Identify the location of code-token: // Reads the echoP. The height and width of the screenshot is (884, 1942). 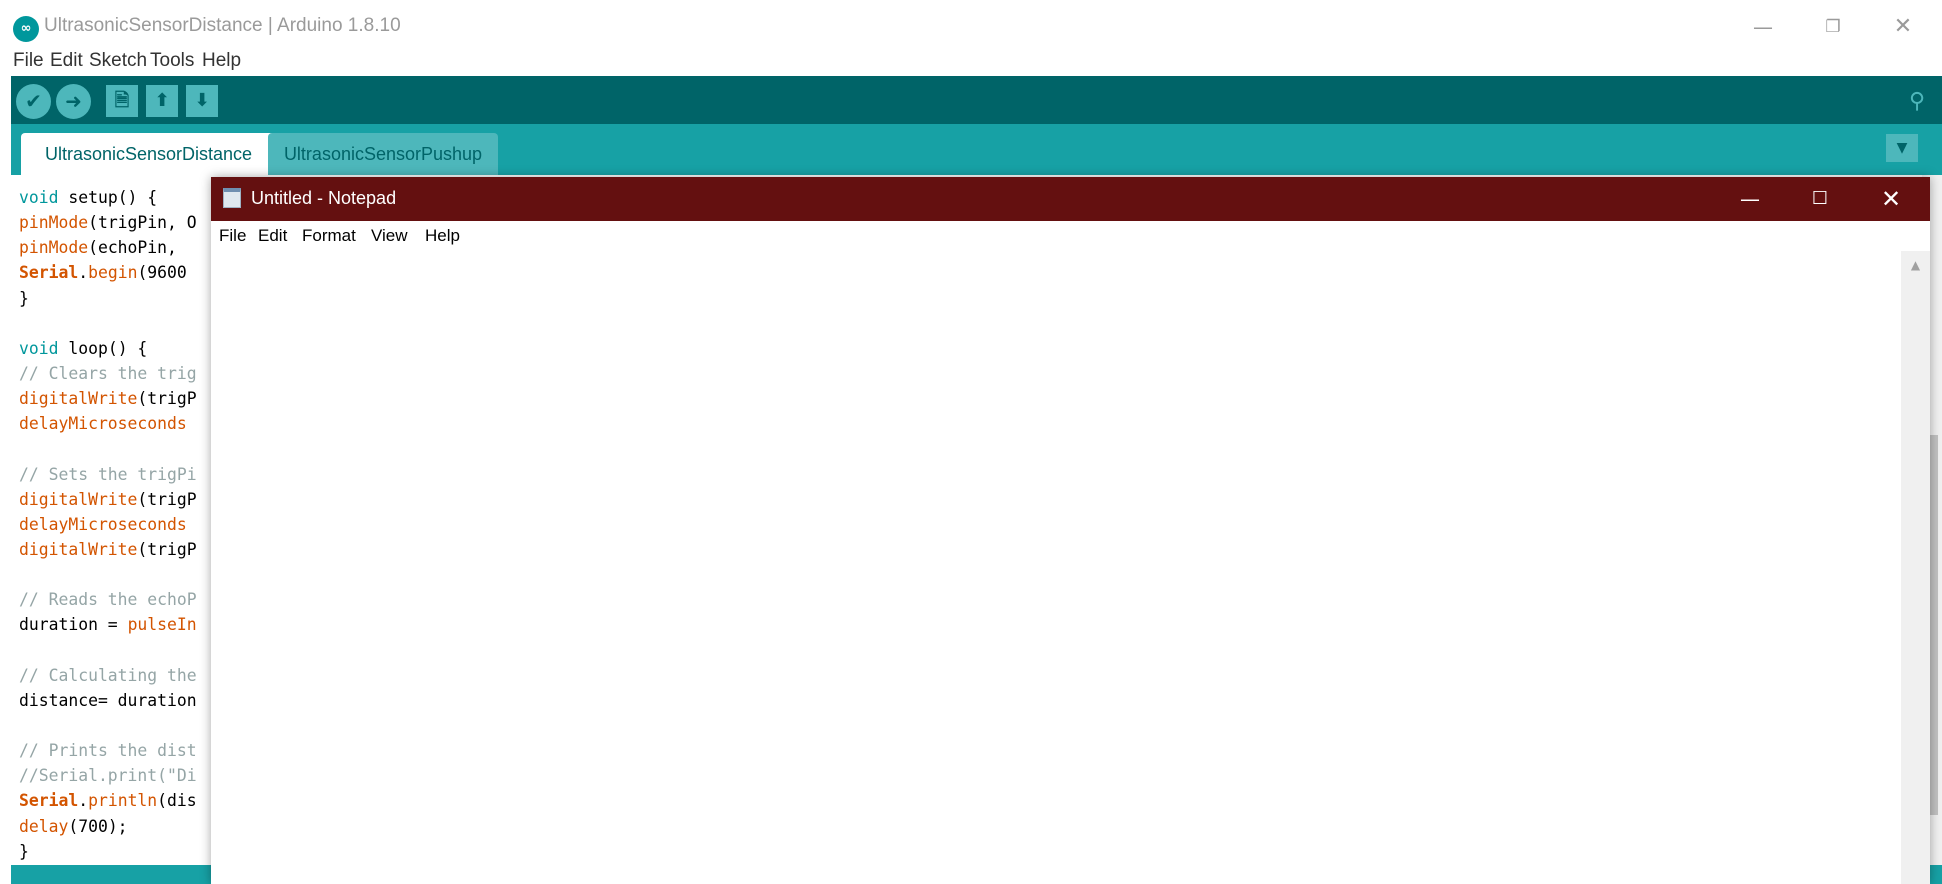
(108, 600).